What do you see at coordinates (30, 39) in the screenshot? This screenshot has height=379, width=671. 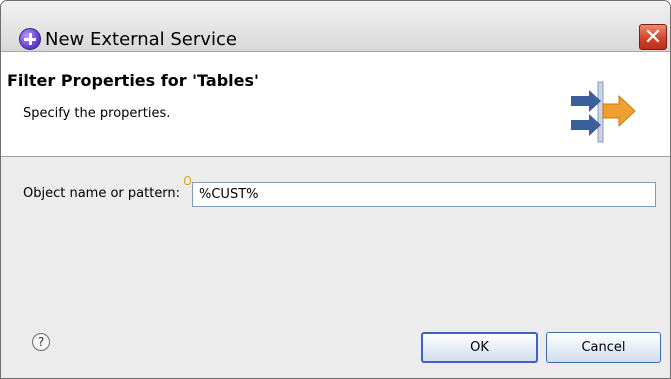 I see `app-icon` at bounding box center [30, 39].